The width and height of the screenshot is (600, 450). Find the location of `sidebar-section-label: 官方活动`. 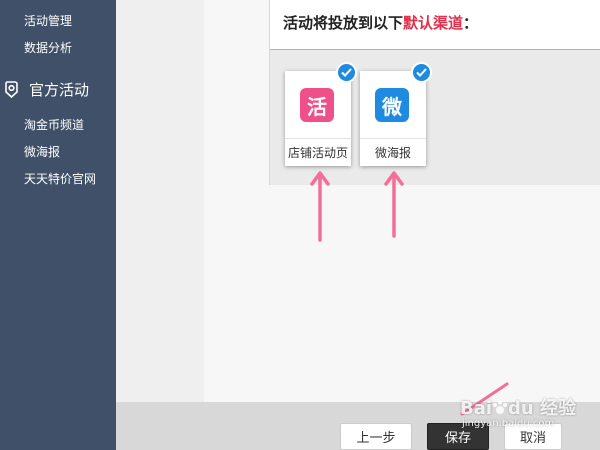

sidebar-section-label: 官方活动 is located at coordinates (59, 89).